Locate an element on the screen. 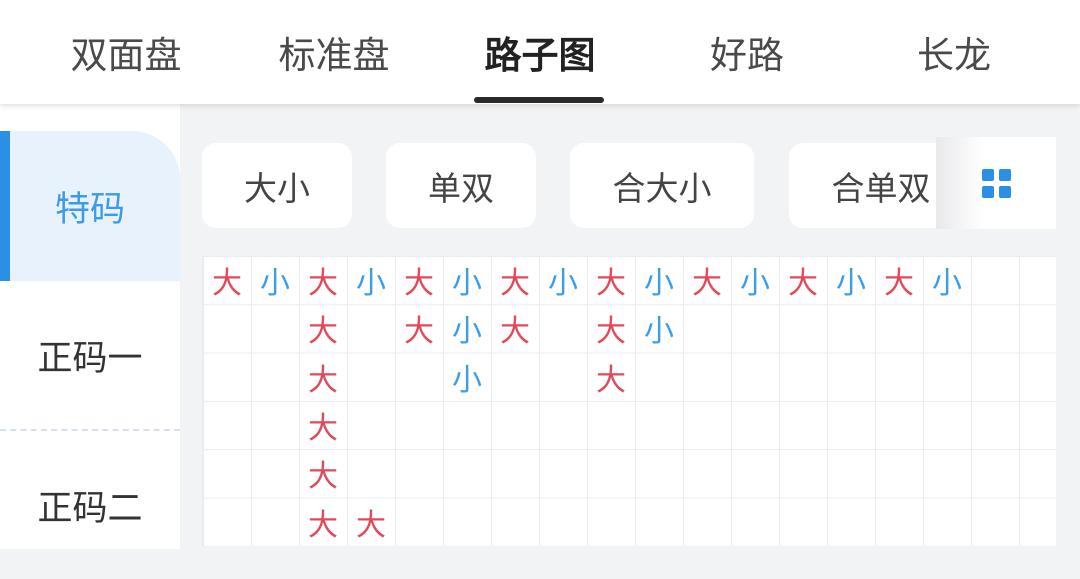 The image size is (1080, 579). sidebar-divider is located at coordinates (90, 430).